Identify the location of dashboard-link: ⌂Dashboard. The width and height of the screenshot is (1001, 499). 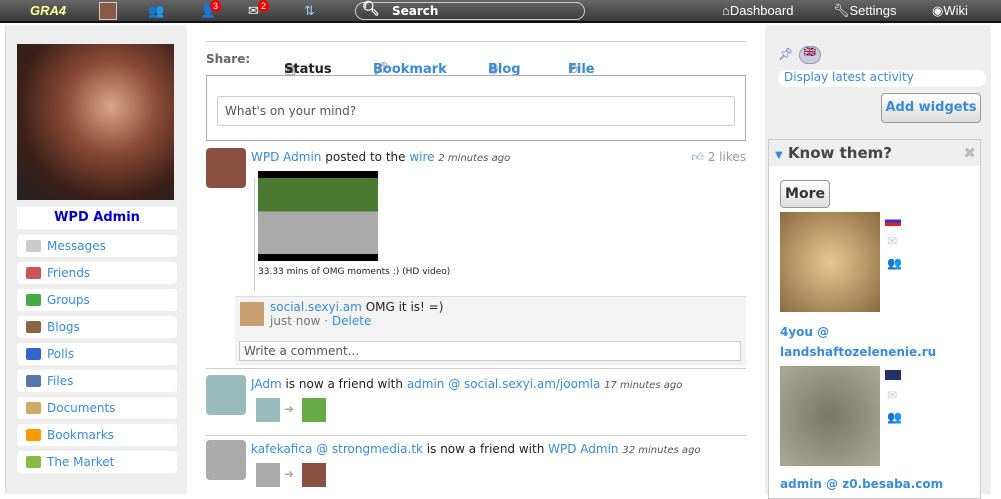
(757, 10).